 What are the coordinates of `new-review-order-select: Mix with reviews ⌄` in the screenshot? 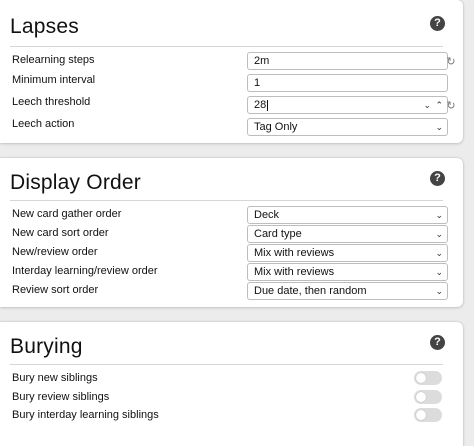 It's located at (347, 253).